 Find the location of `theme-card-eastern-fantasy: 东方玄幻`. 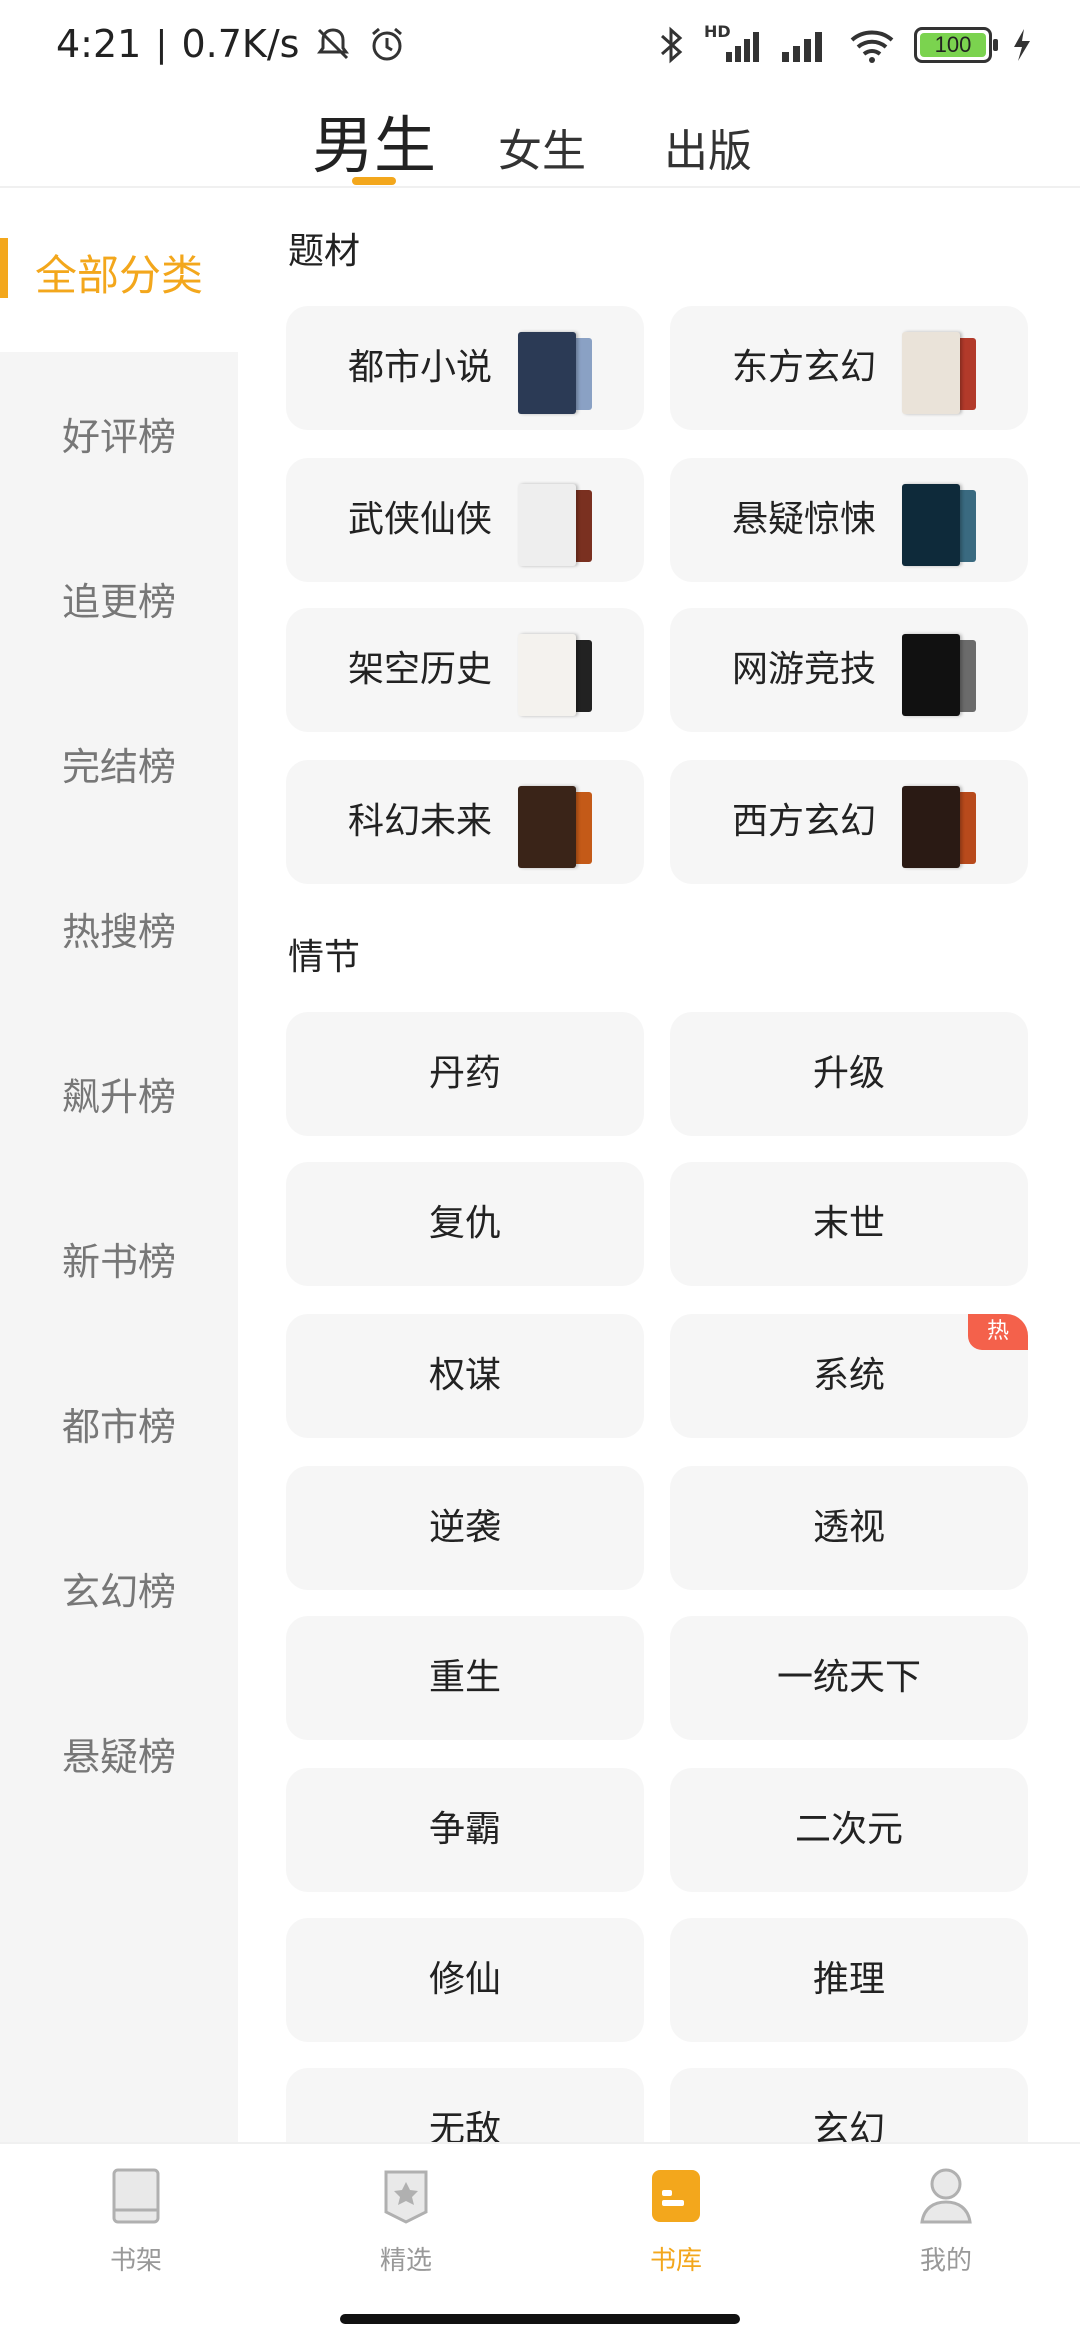

theme-card-eastern-fantasy: 东方玄幻 is located at coordinates (849, 368).